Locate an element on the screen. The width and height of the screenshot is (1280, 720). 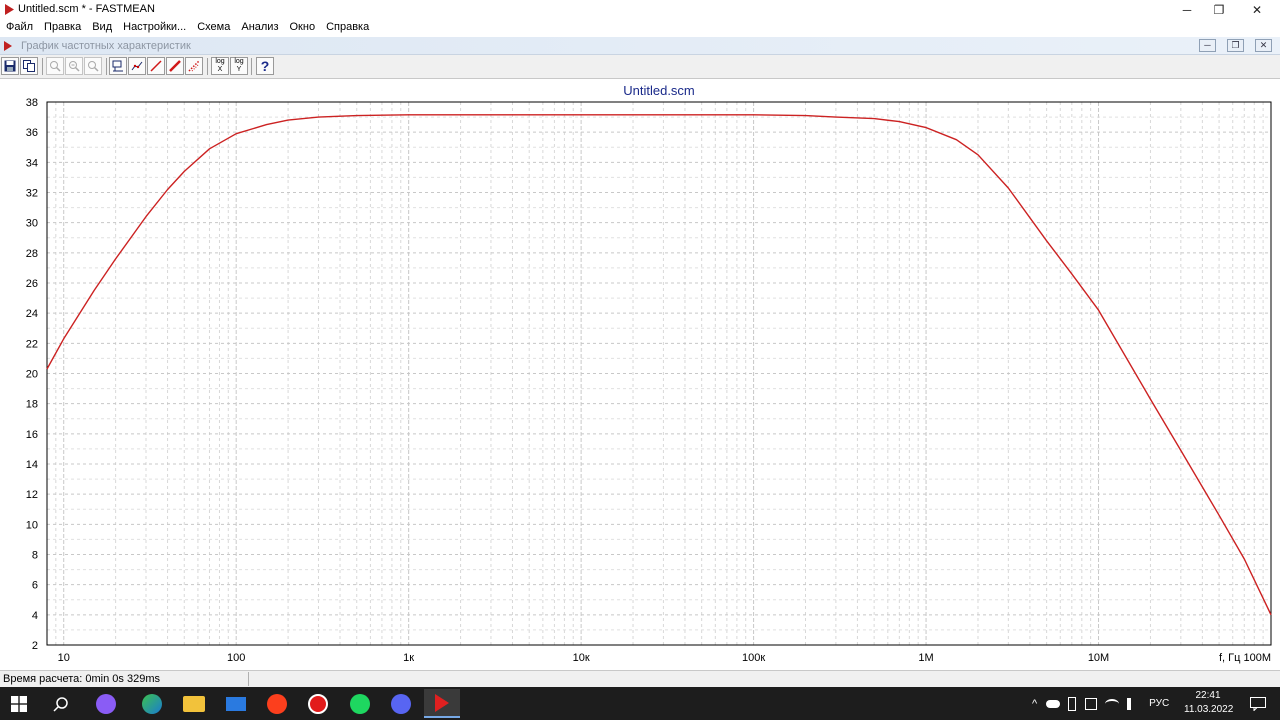
fastmean-taskbar-button is located at coordinates (442, 703).